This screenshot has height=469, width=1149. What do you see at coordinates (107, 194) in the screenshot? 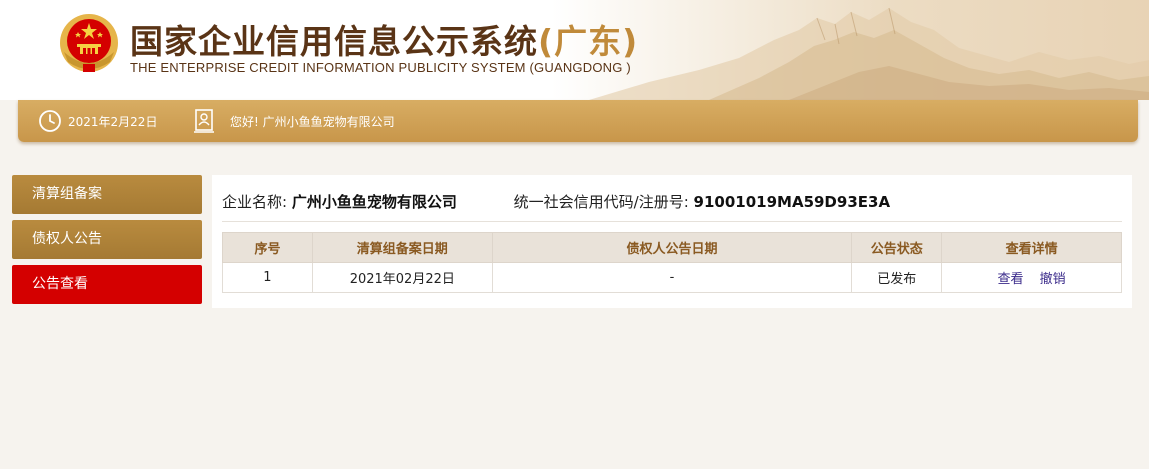
I see `sidebar-item-liquidation-filing: 清算组备案` at bounding box center [107, 194].